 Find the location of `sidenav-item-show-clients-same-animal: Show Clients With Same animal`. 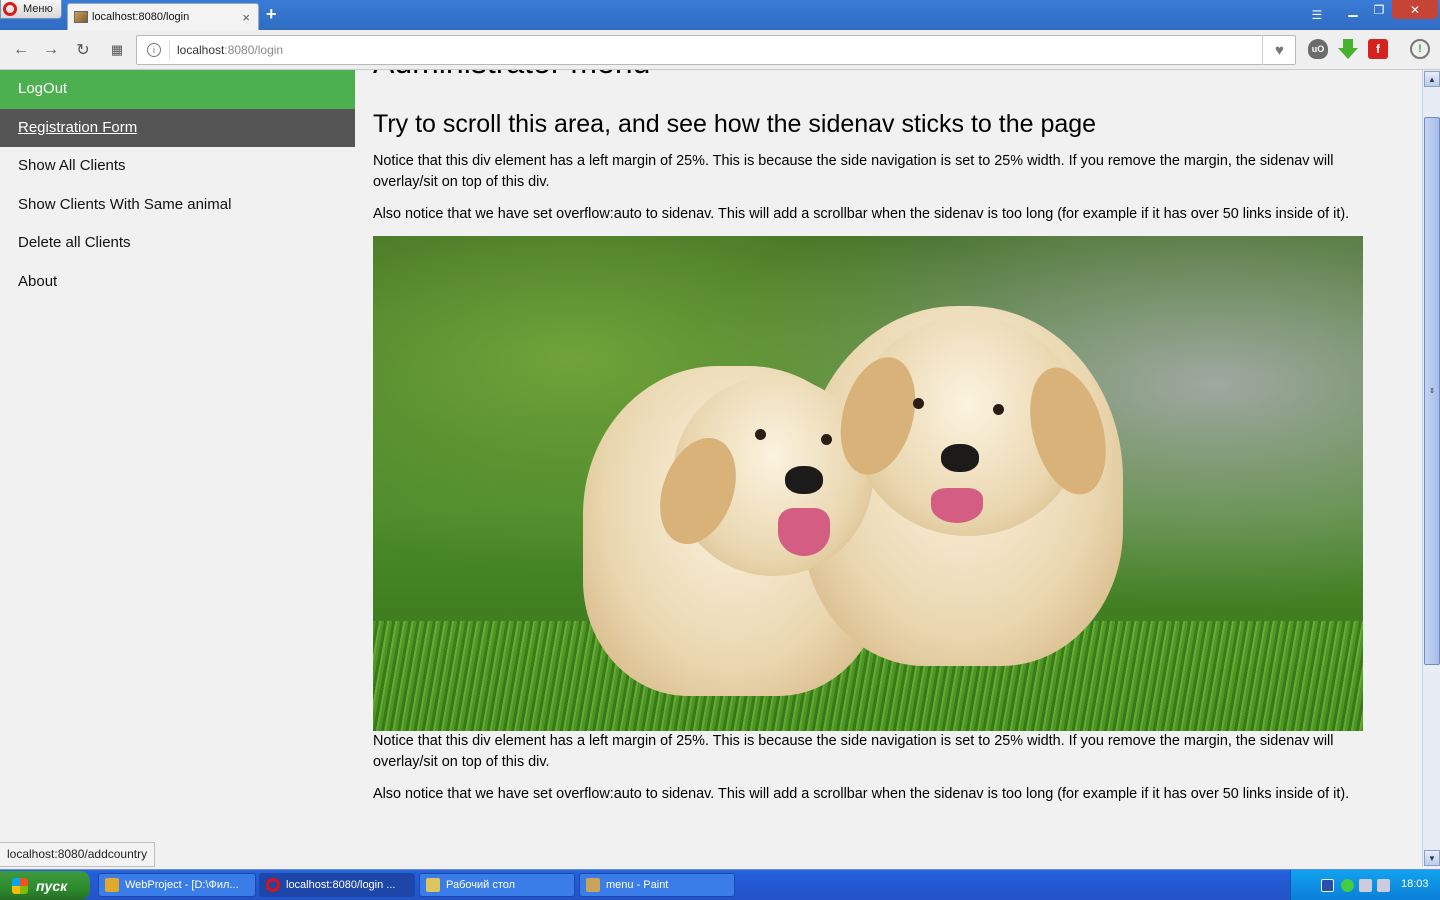

sidenav-item-show-clients-same-animal: Show Clients With Same animal is located at coordinates (177, 205).